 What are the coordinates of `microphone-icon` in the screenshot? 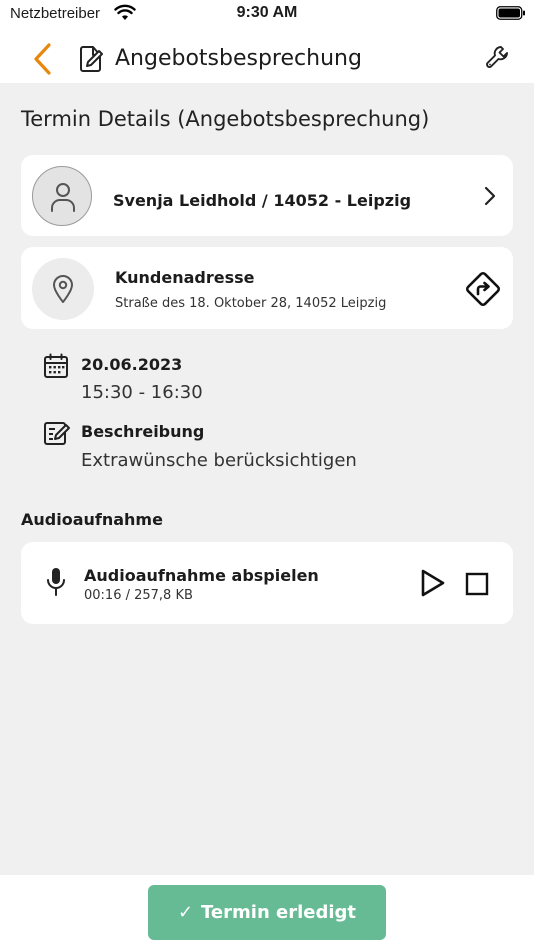 It's located at (56, 582).